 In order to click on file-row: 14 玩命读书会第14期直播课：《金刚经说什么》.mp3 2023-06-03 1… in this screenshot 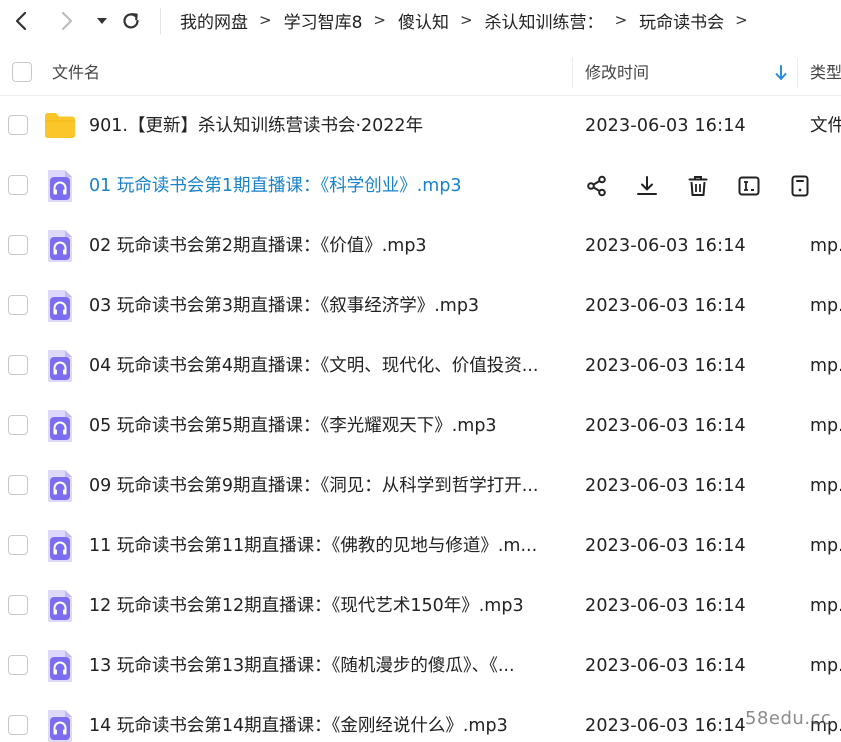, I will do `click(420, 719)`.